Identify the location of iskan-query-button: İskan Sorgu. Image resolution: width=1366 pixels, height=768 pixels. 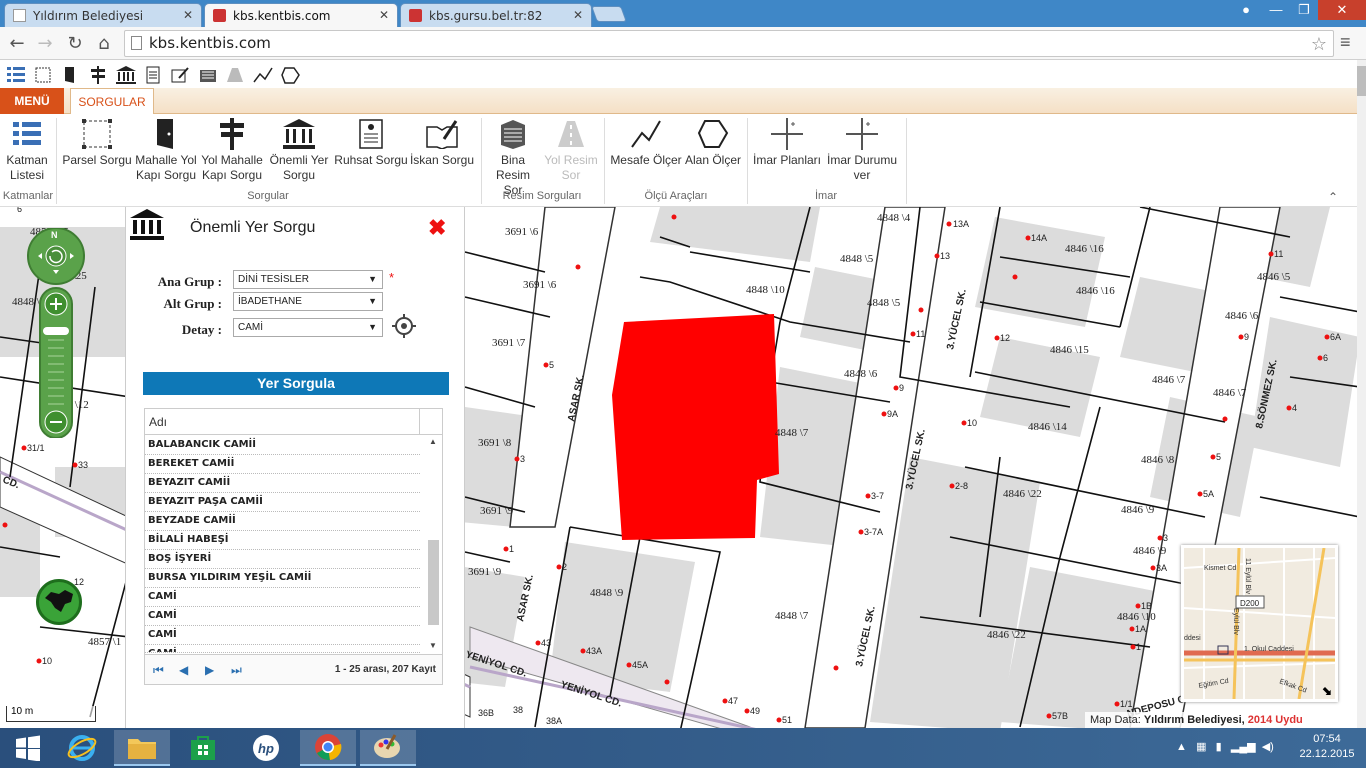
(442, 143).